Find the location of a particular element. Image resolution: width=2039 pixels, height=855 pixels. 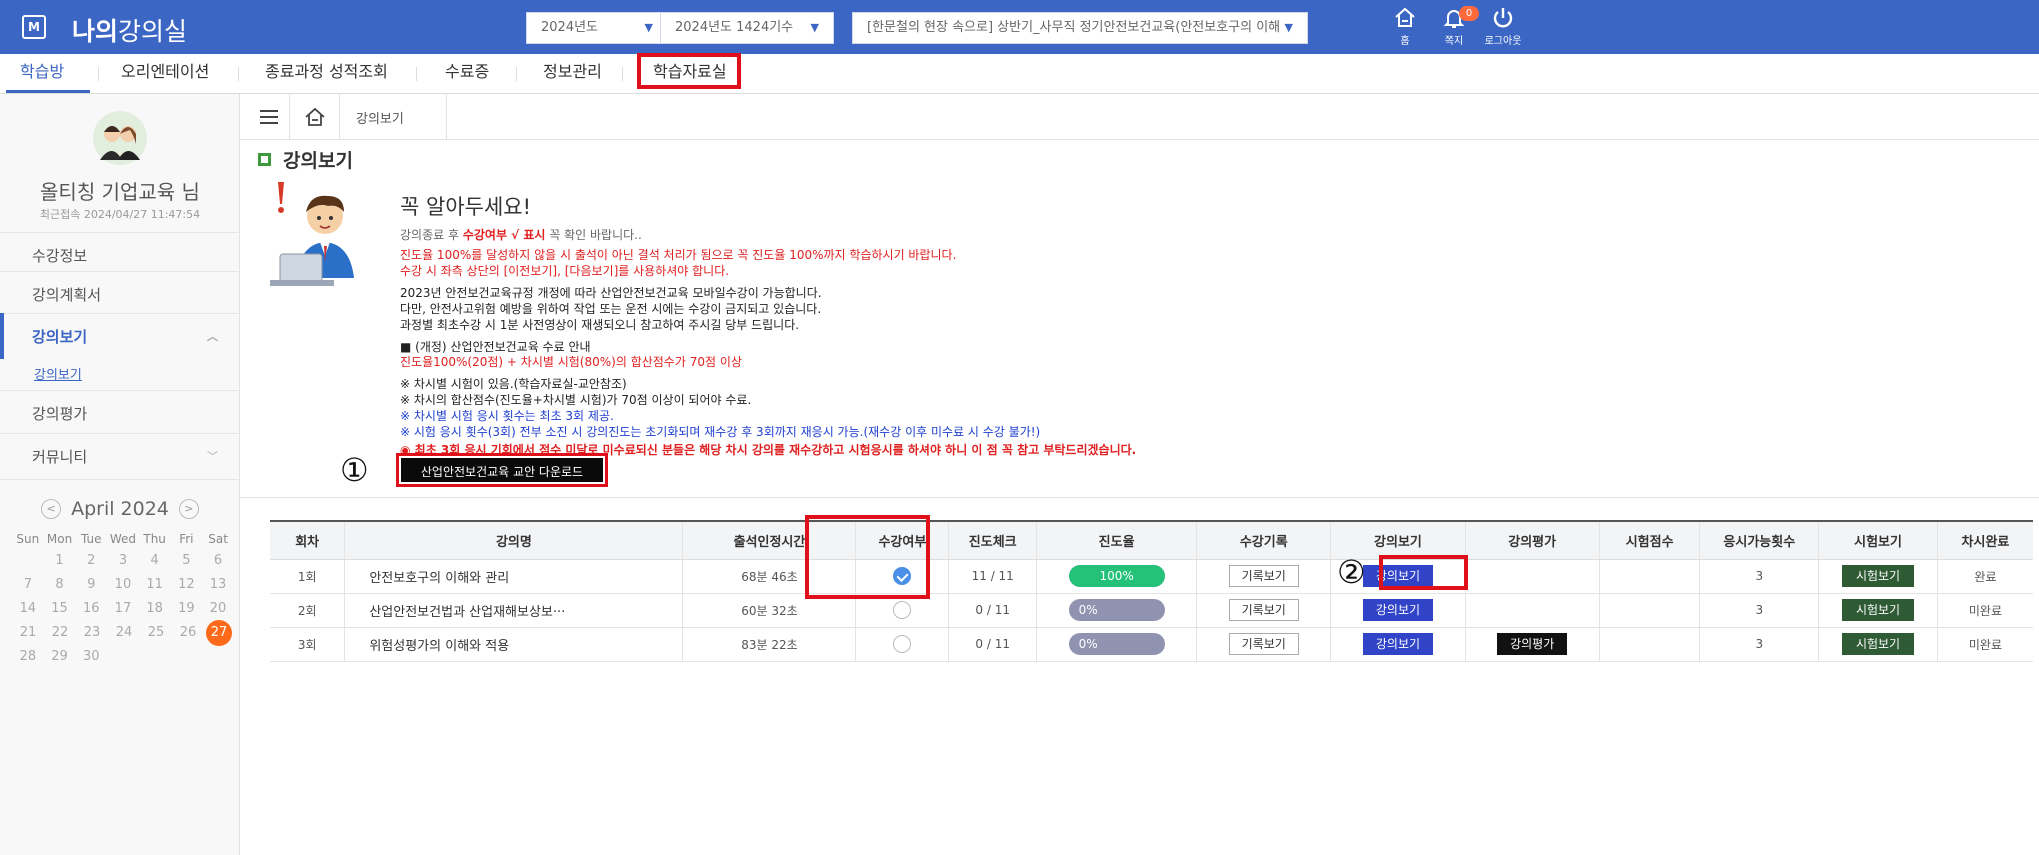

calendar-day: 10 is located at coordinates (123, 585).